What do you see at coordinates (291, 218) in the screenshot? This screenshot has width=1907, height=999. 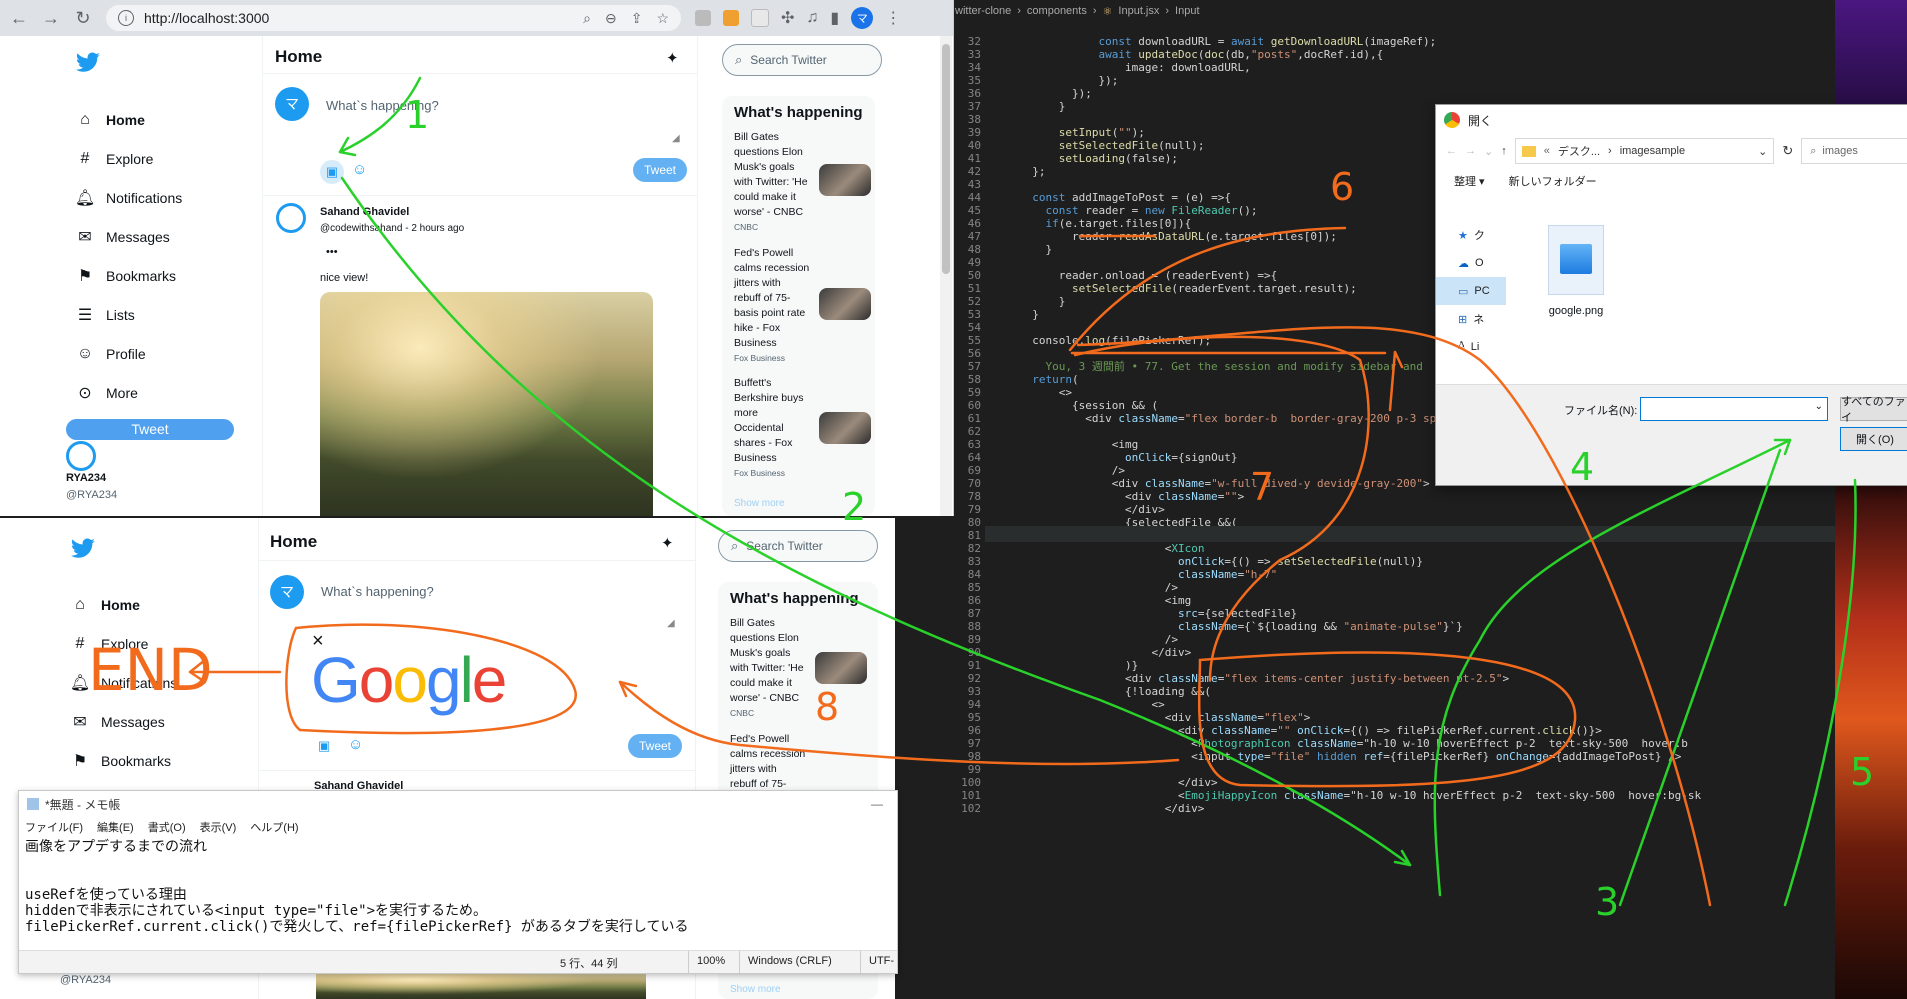 I see `post-avatar` at bounding box center [291, 218].